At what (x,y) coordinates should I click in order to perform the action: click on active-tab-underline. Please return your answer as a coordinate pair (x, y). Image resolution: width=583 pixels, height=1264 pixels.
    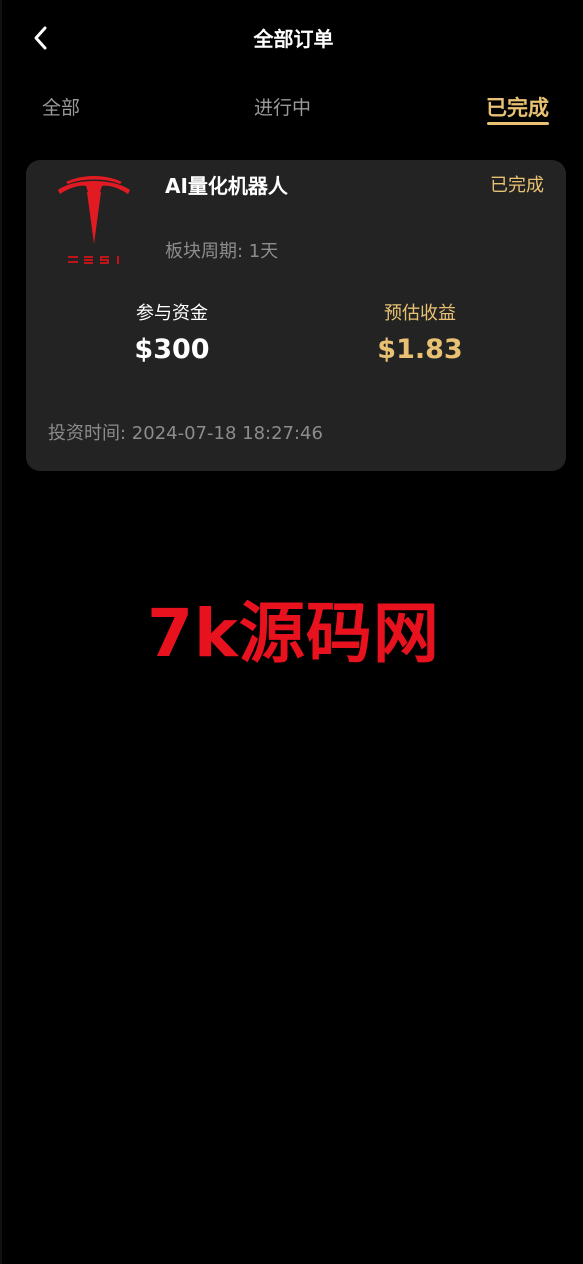
    Looking at the image, I should click on (518, 123).